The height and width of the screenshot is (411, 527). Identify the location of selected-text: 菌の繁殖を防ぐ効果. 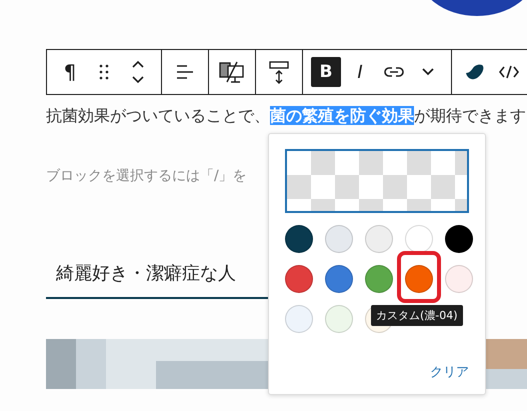
(342, 115).